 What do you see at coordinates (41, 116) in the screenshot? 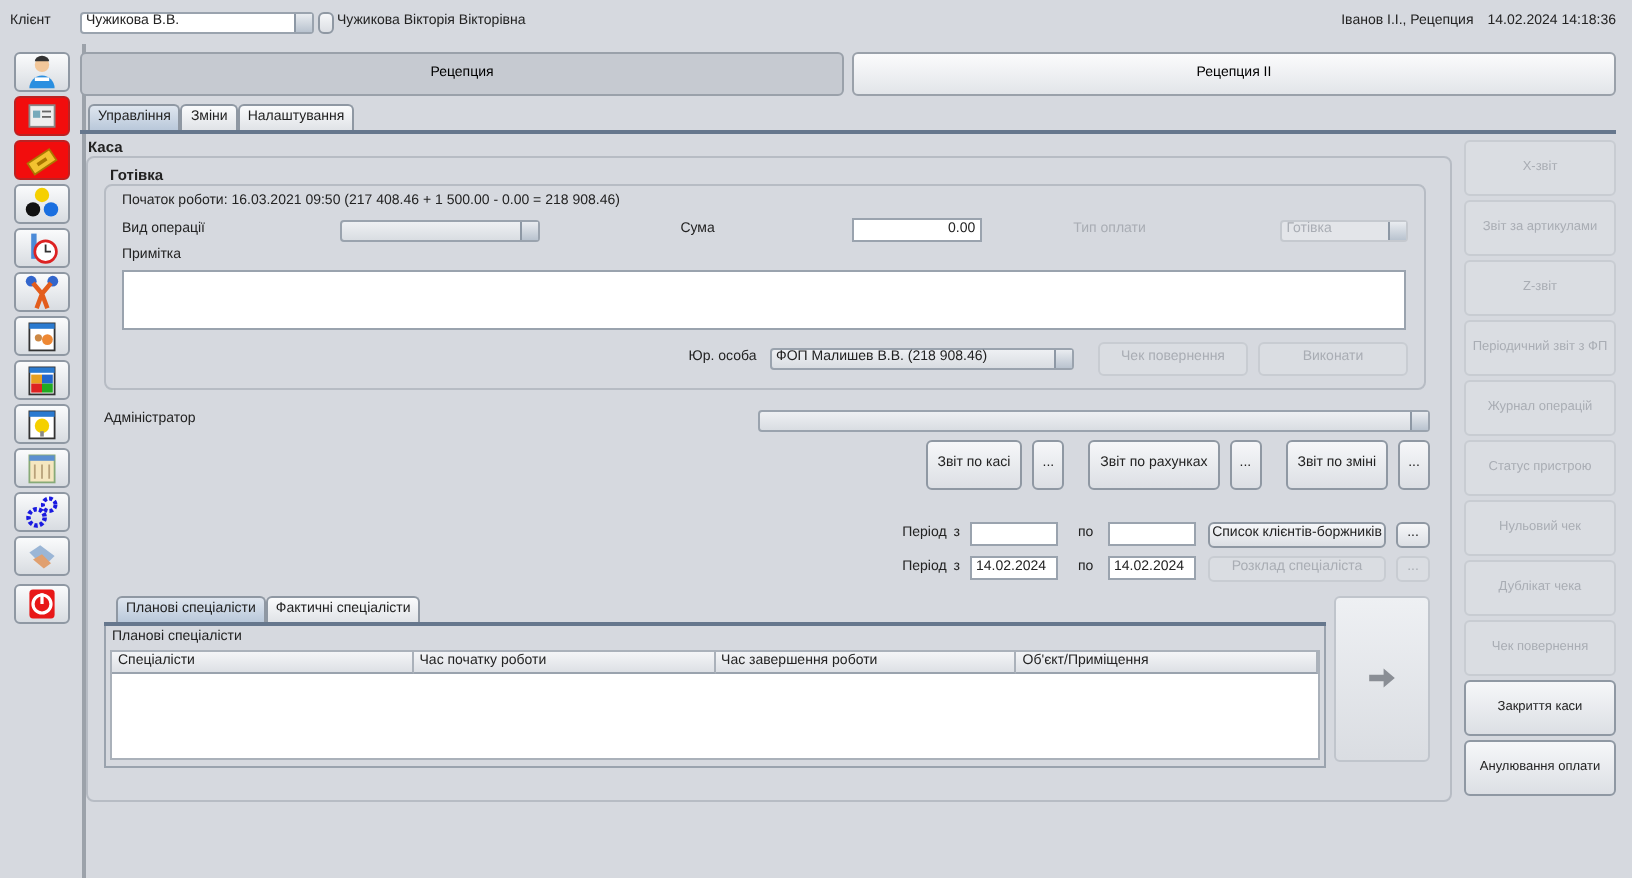
I see `card-icon` at bounding box center [41, 116].